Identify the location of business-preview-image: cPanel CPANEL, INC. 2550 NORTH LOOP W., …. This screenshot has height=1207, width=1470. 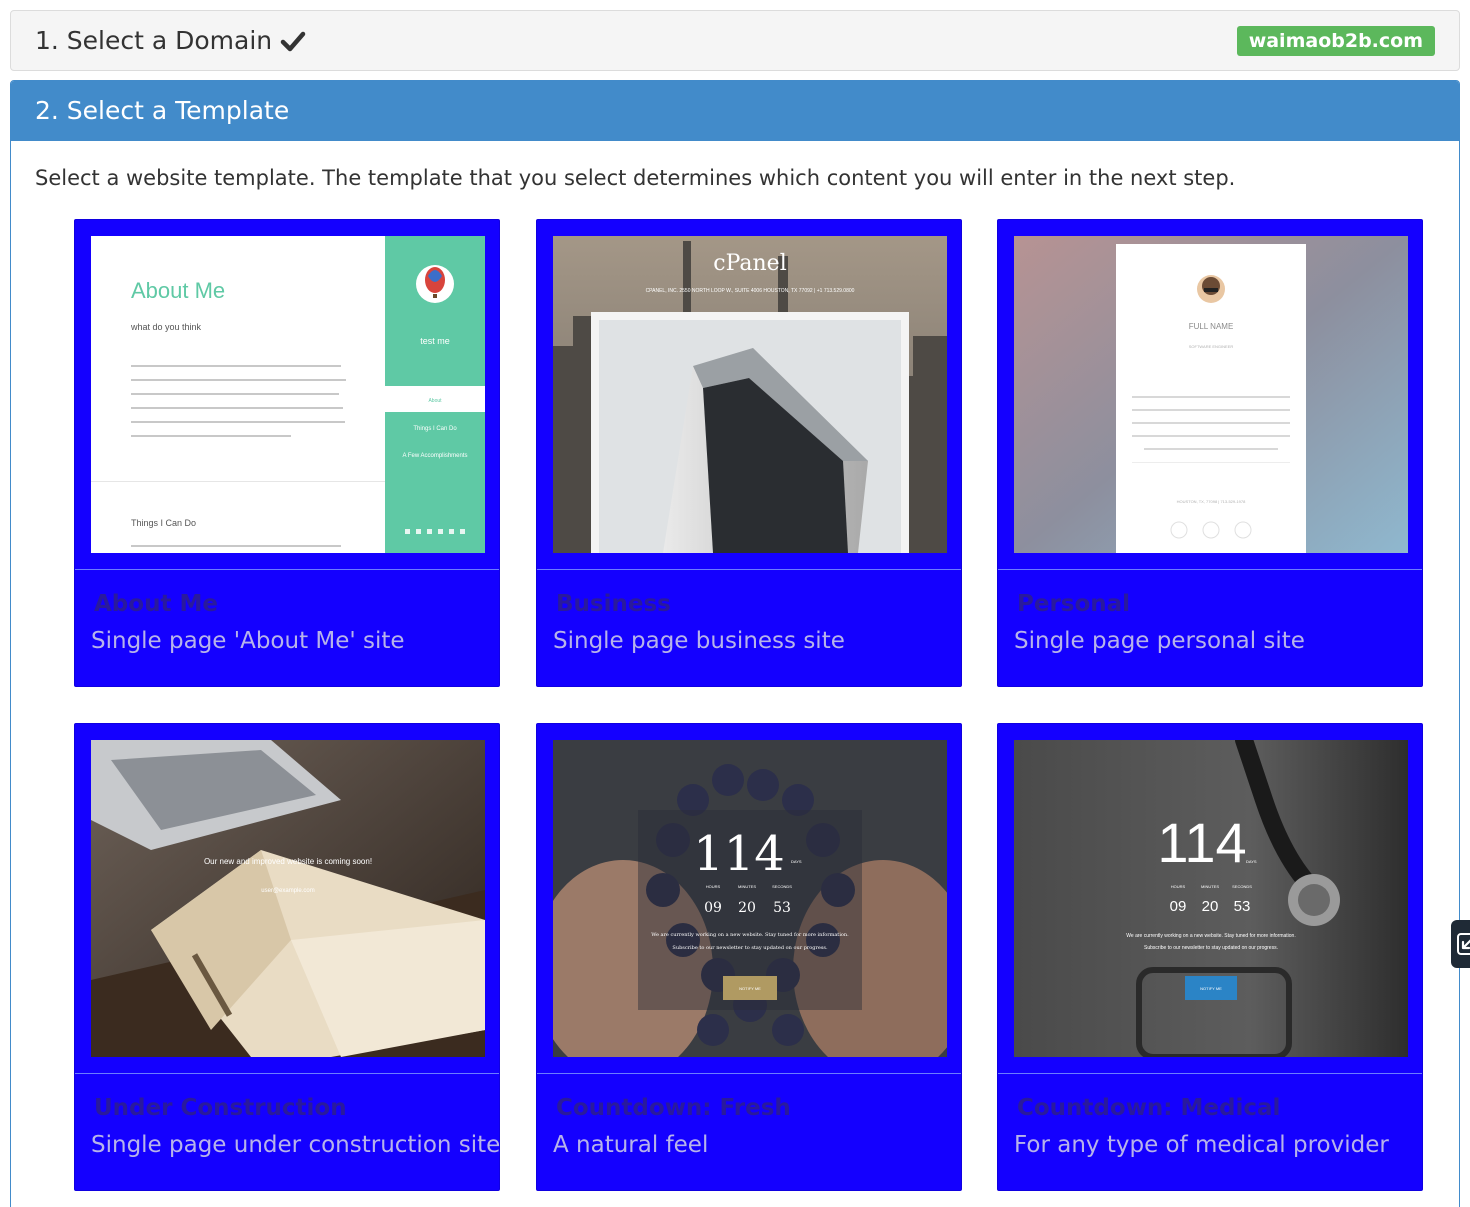
(750, 394).